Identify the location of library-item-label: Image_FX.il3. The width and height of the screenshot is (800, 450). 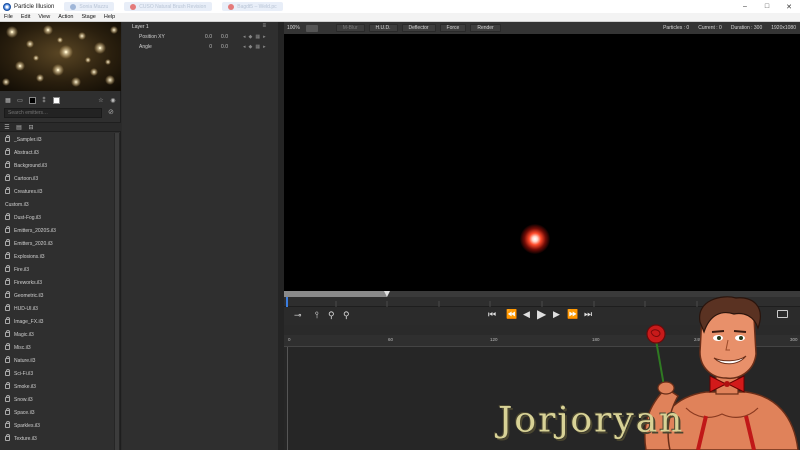
(29, 321).